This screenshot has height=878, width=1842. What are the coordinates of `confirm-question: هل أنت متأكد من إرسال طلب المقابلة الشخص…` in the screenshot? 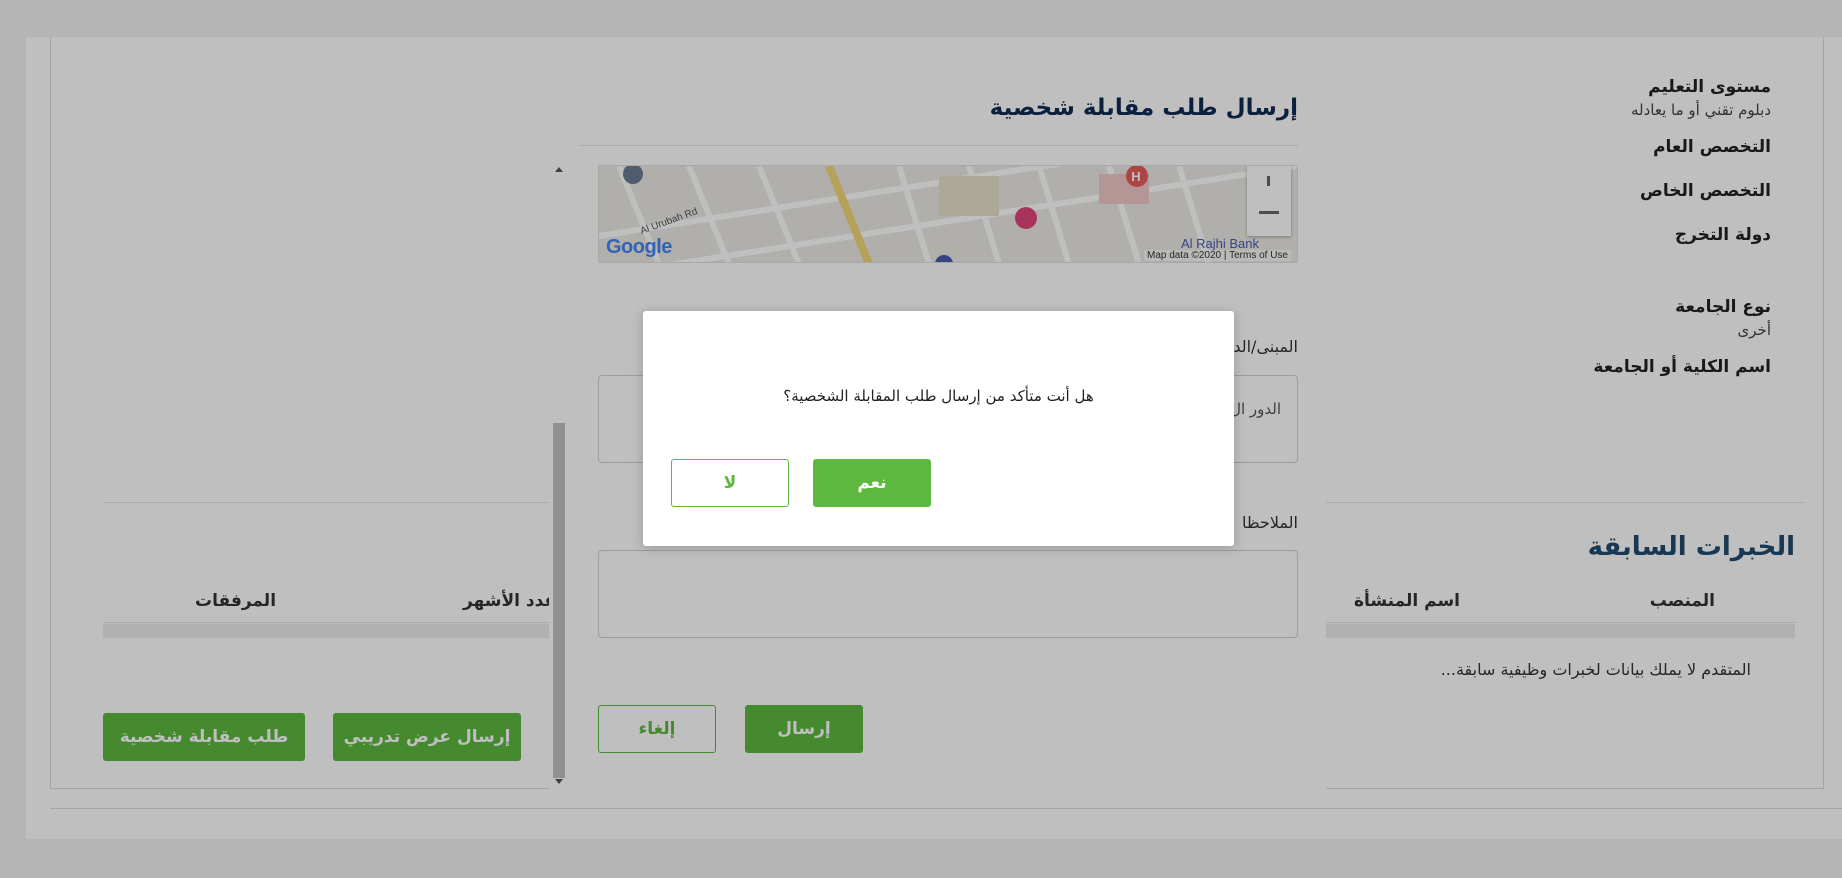 It's located at (938, 396).